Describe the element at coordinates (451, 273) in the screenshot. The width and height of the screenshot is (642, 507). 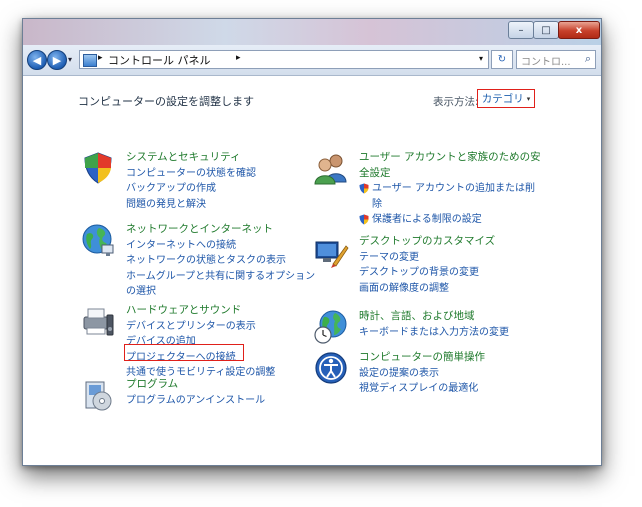
I see `link-change-desktop-background: デスクトップの背景の変更` at that location.